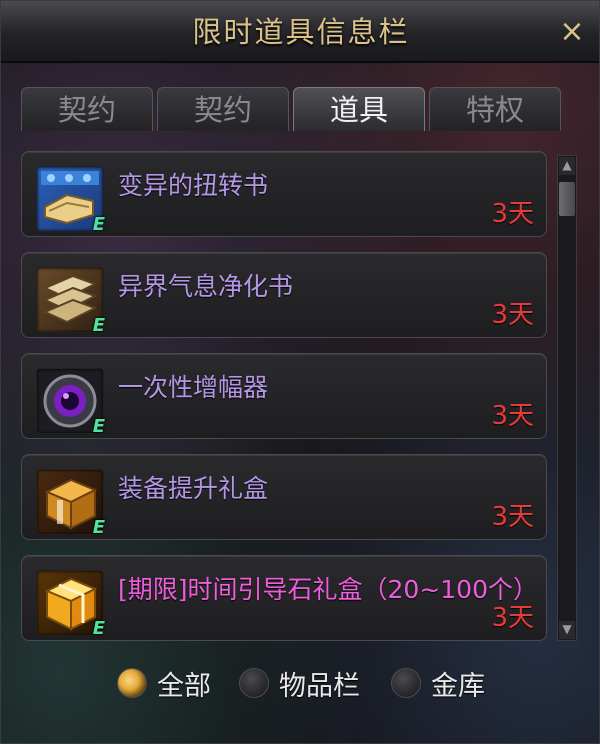 Image resolution: width=600 pixels, height=744 pixels. What do you see at coordinates (70, 402) in the screenshot?
I see `amplifier-orb-icon: E` at bounding box center [70, 402].